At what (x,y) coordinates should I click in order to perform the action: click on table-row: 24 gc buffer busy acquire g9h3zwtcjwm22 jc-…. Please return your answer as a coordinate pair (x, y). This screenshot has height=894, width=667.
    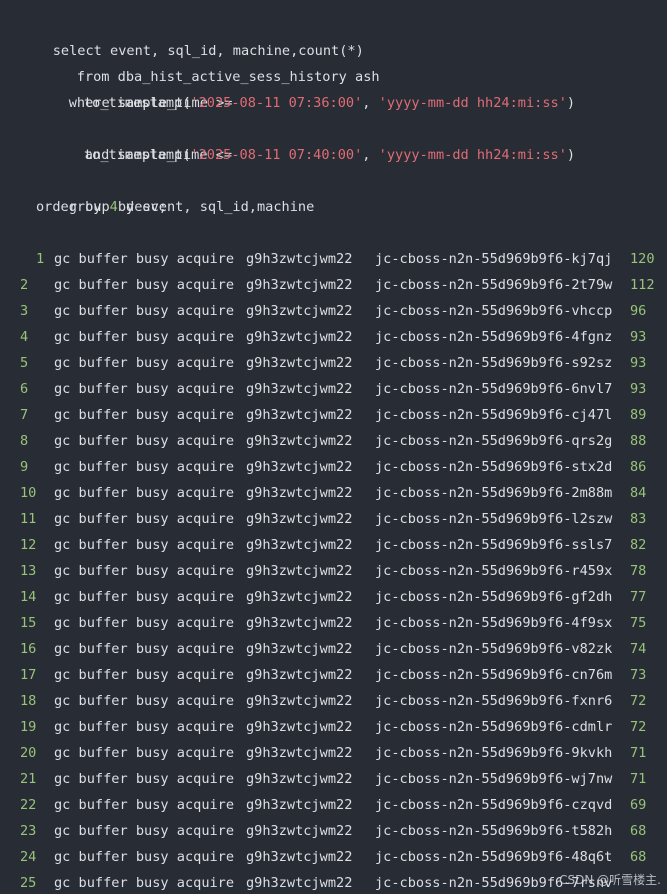
    Looking at the image, I should click on (333, 857).